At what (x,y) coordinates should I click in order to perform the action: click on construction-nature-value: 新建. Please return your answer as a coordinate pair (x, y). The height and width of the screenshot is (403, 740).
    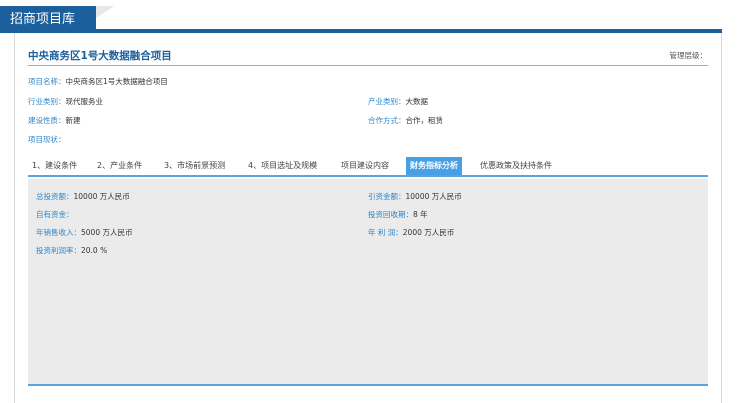
    Looking at the image, I should click on (73, 120).